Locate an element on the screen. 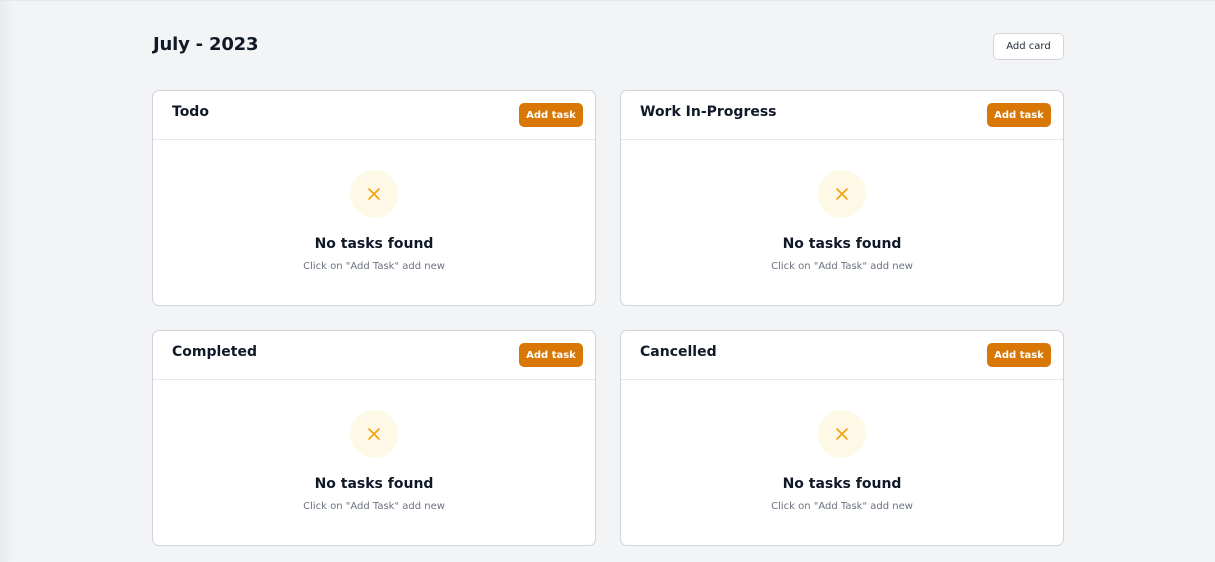  column-header: Cancelled Add task is located at coordinates (842, 355).